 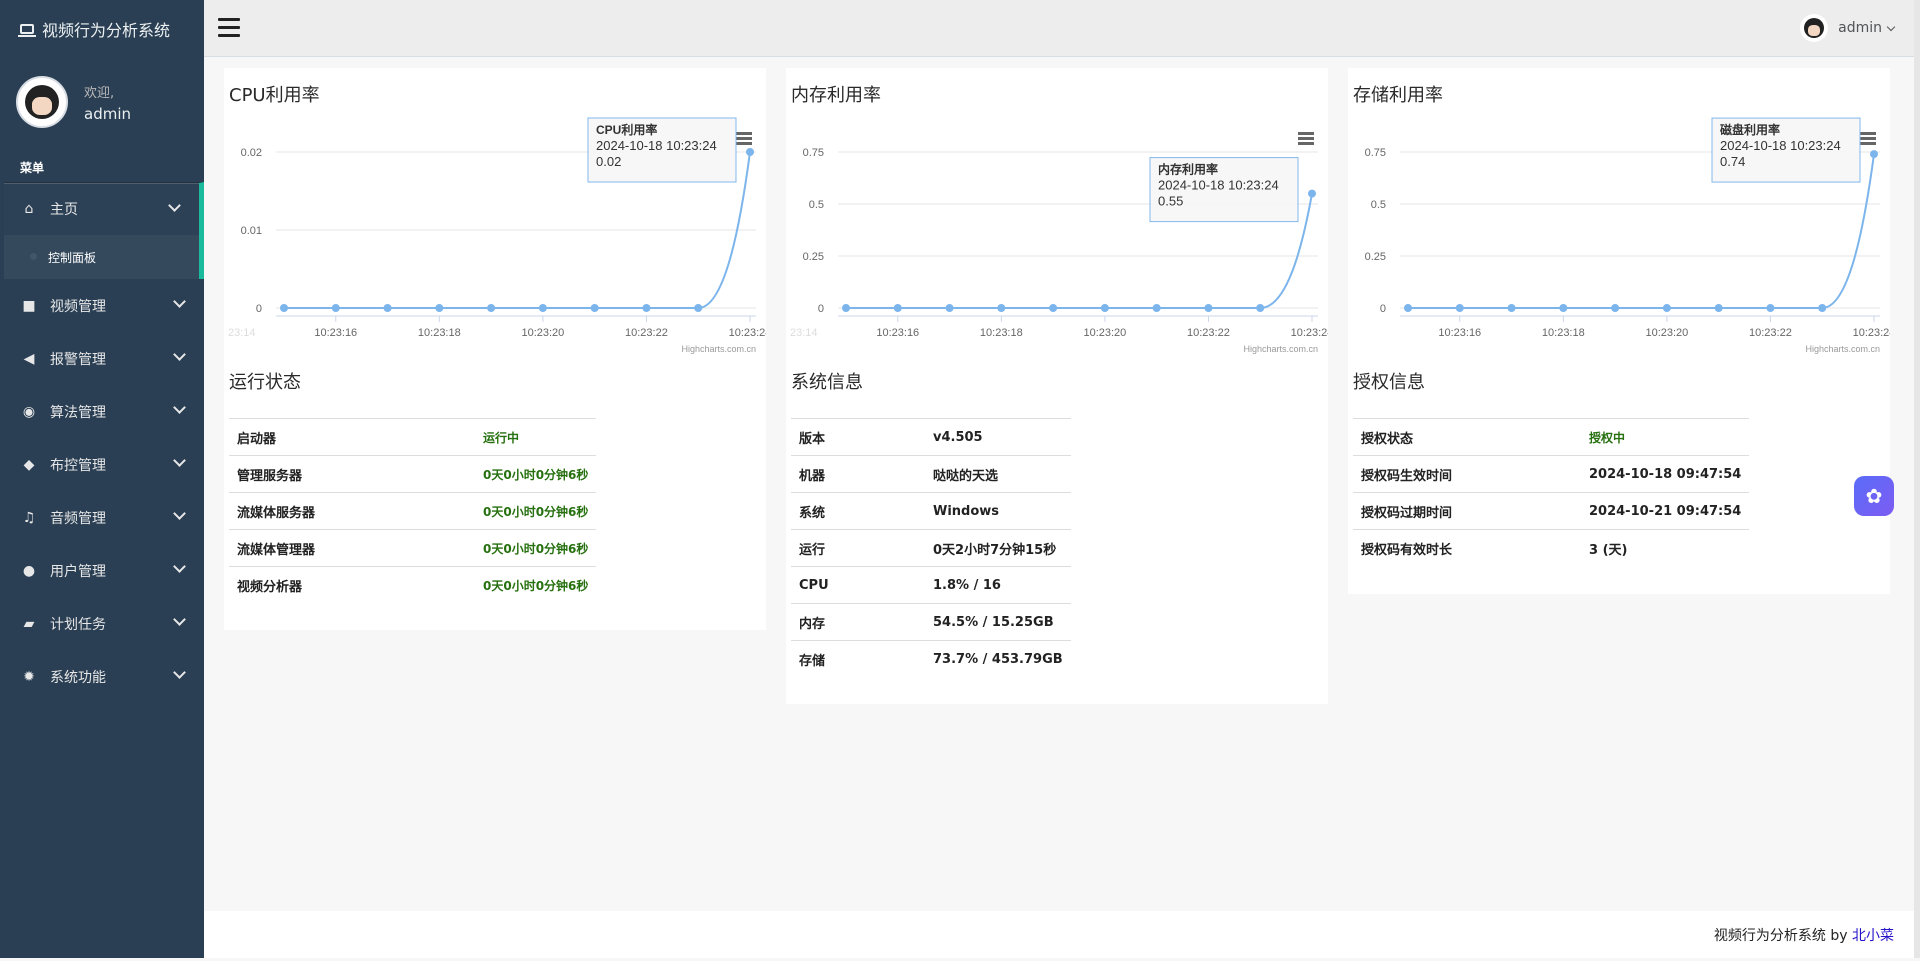 I want to click on sidebar-item-alarm: ◀ 报警管理, so click(x=104, y=358).